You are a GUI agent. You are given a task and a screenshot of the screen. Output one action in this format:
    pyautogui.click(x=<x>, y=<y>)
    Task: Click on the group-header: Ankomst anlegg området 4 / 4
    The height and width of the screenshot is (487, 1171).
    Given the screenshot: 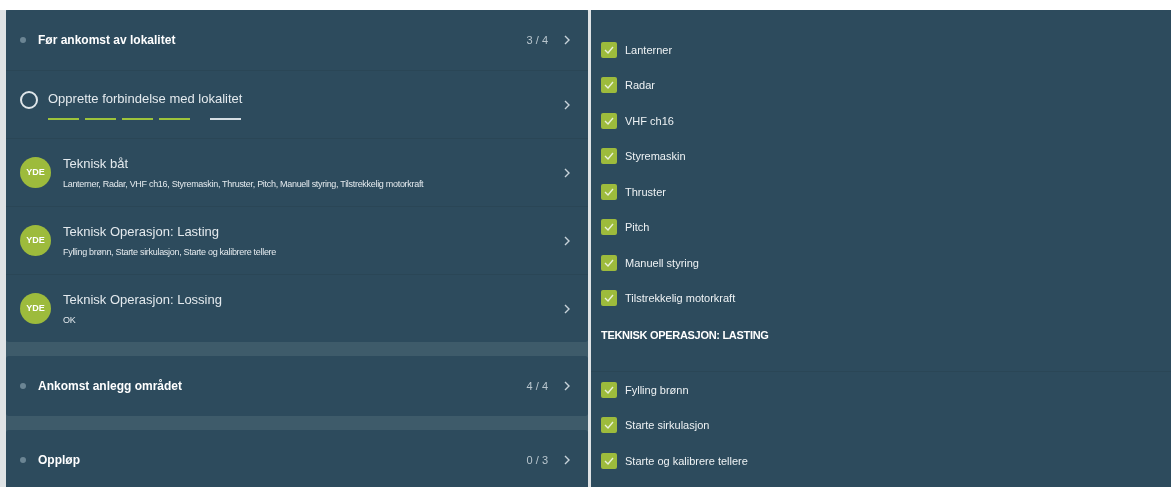 What is the action you would take?
    pyautogui.click(x=297, y=386)
    